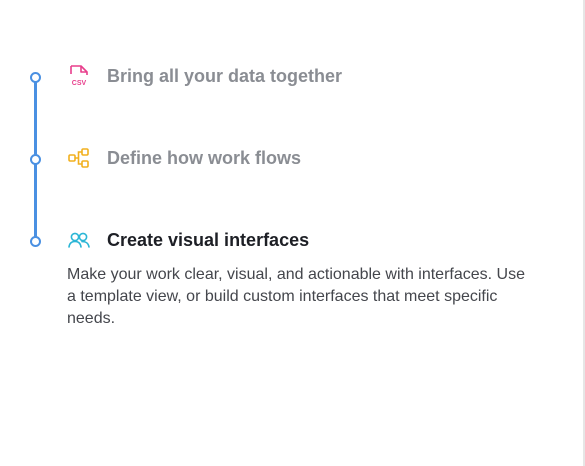 Image resolution: width=585 pixels, height=466 pixels. What do you see at coordinates (224, 76) in the screenshot?
I see `step-title-data: Bring all your data together` at bounding box center [224, 76].